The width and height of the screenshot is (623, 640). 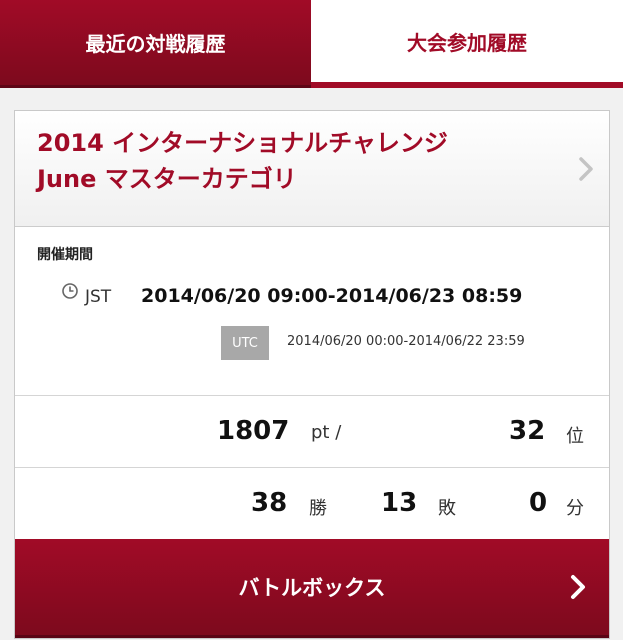 What do you see at coordinates (297, 161) in the screenshot?
I see `tournament-title: 2014 インターナショナルチャレンジ June マスターカテゴリ` at bounding box center [297, 161].